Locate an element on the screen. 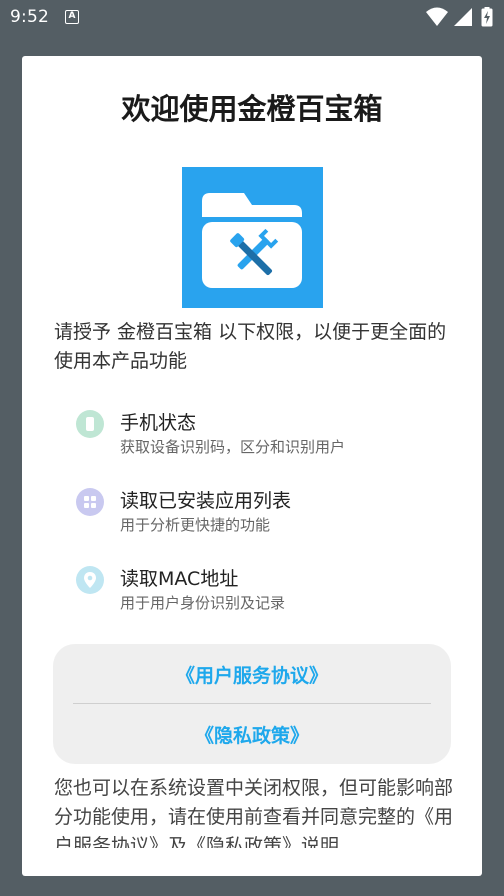 The image size is (504, 896). notification-app-icon: A is located at coordinates (72, 17).